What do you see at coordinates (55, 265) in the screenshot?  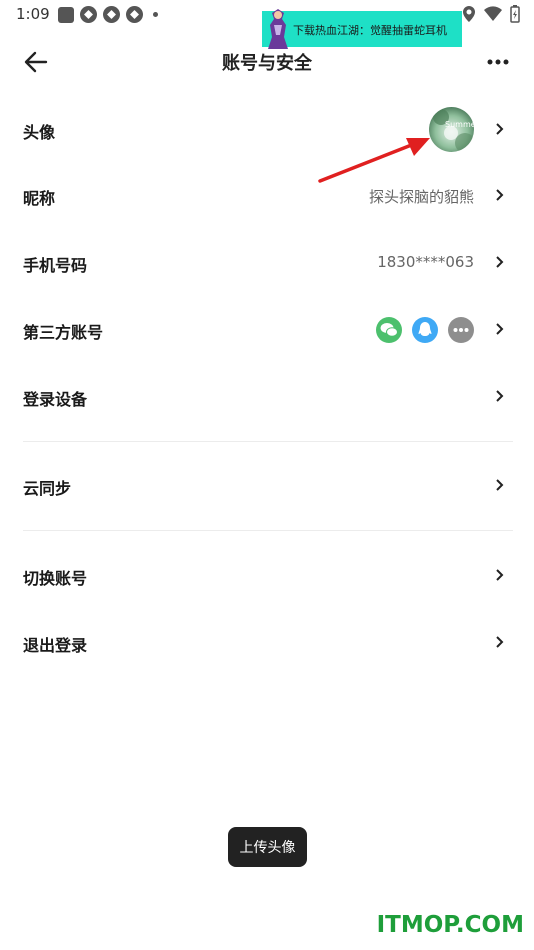 I see `row-label: 手机号码` at bounding box center [55, 265].